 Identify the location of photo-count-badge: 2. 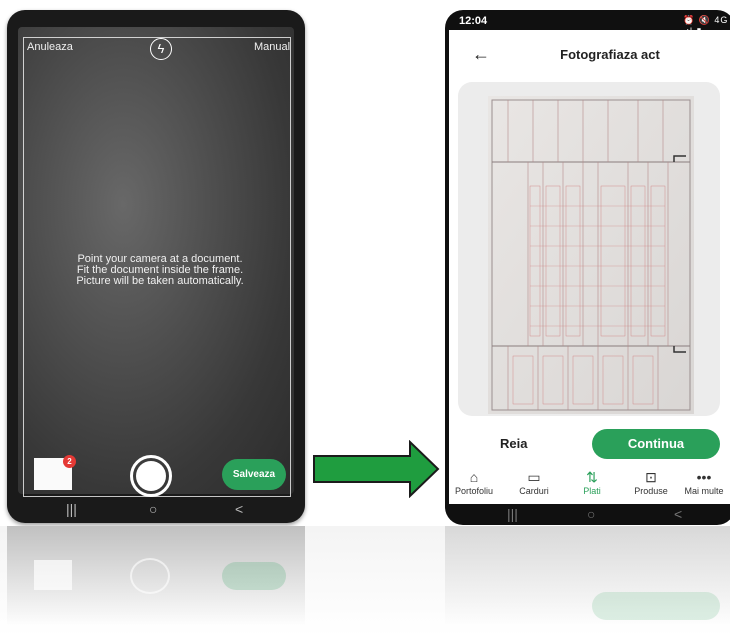
(69, 461).